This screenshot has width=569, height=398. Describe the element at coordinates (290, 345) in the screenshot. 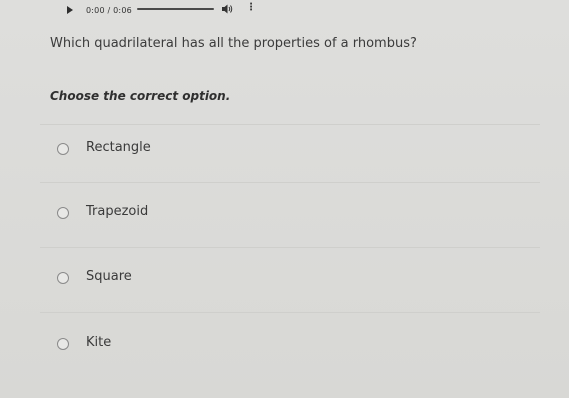

I see `option-kite: Kite` at that location.